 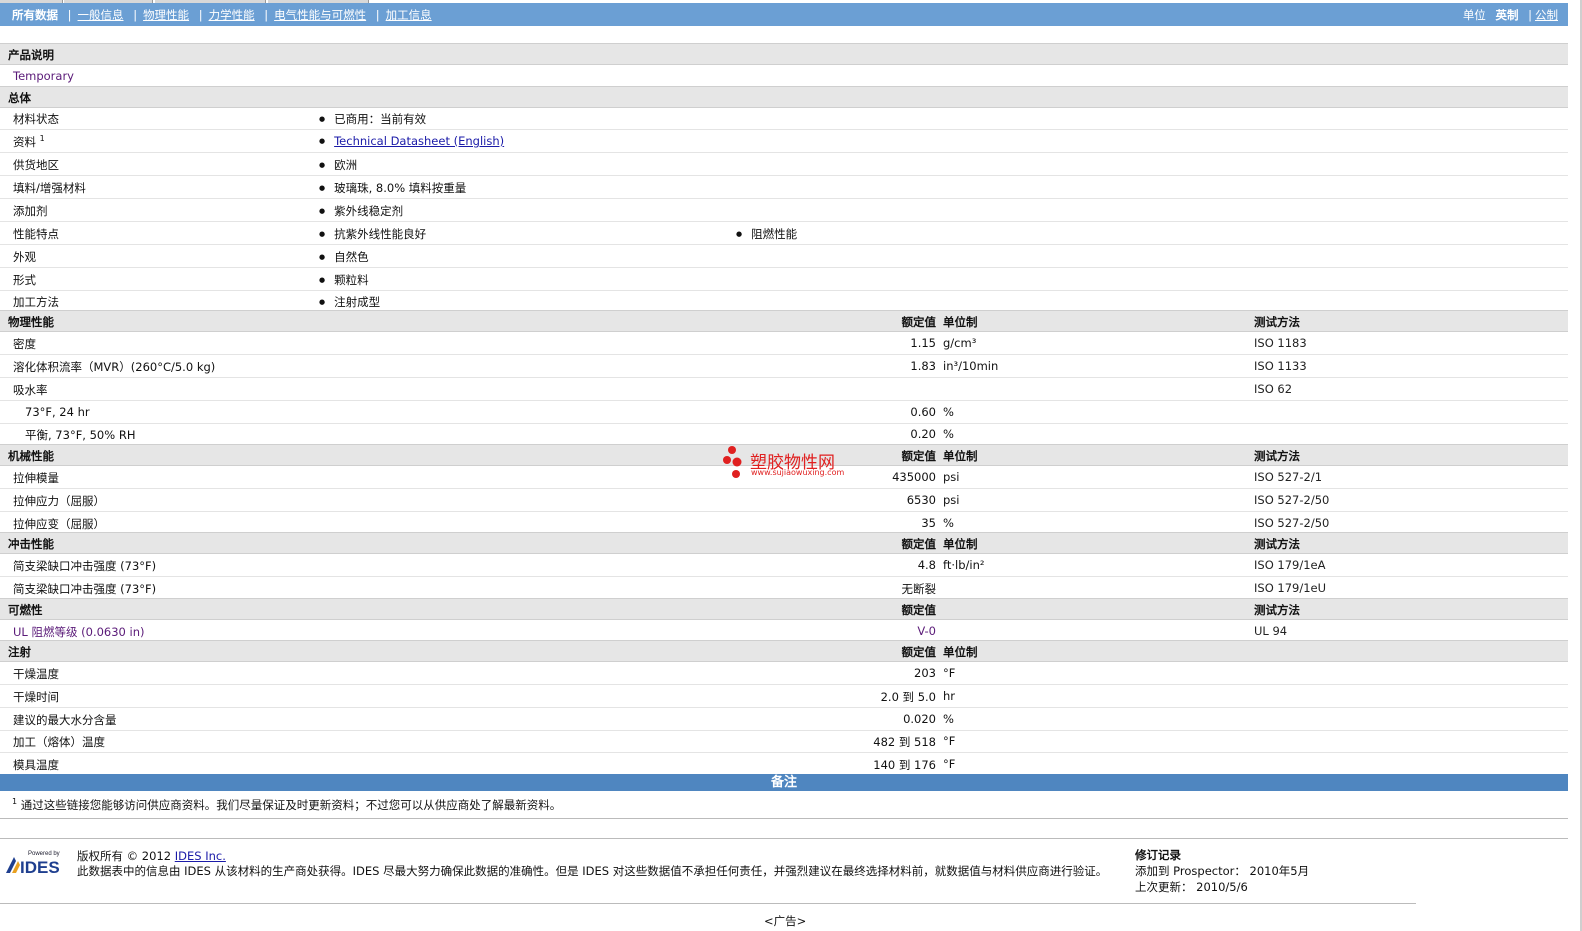 What do you see at coordinates (923, 343) in the screenshot?
I see `row-value: 1.15` at bounding box center [923, 343].